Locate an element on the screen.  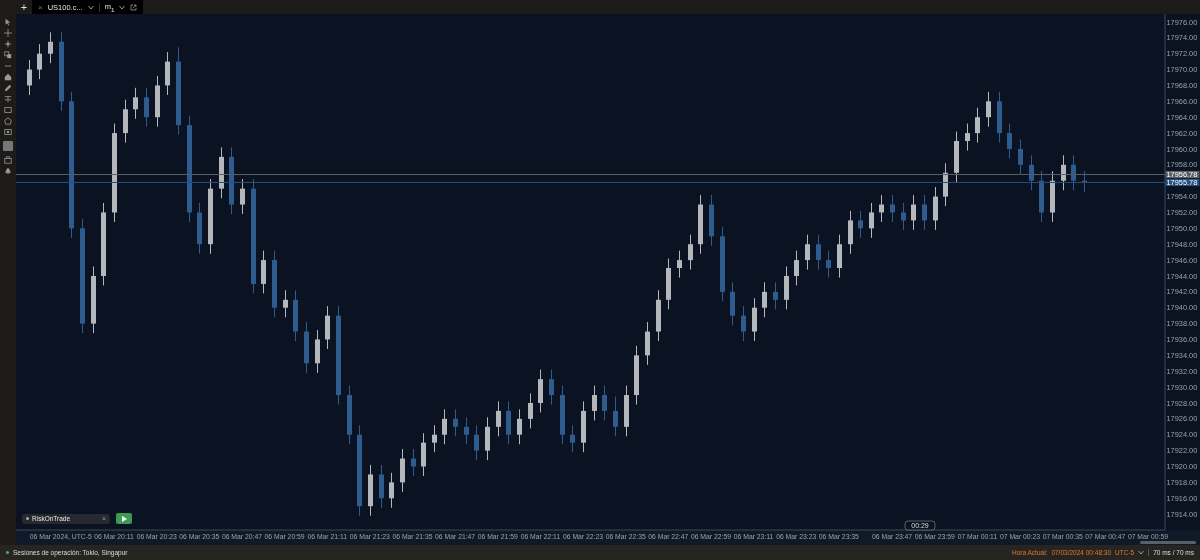
shapes-icon is located at coordinates (8, 55).